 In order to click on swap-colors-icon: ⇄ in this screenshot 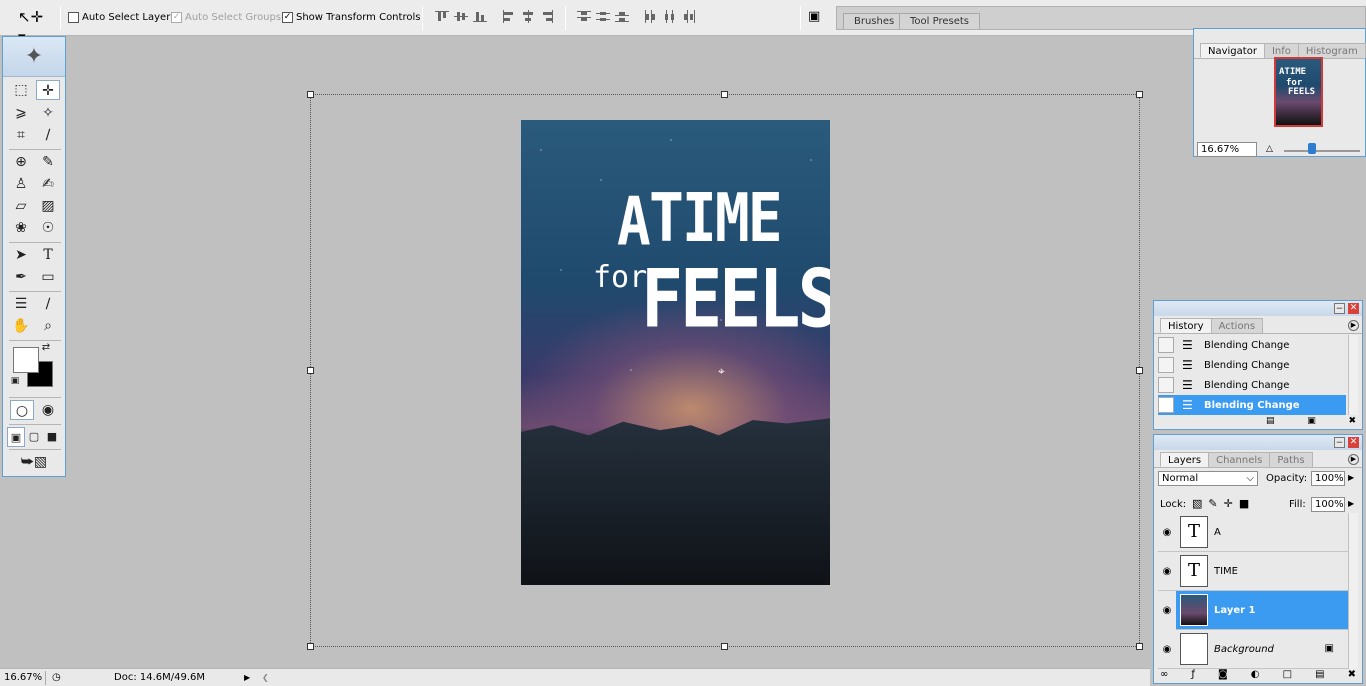, I will do `click(46, 348)`.